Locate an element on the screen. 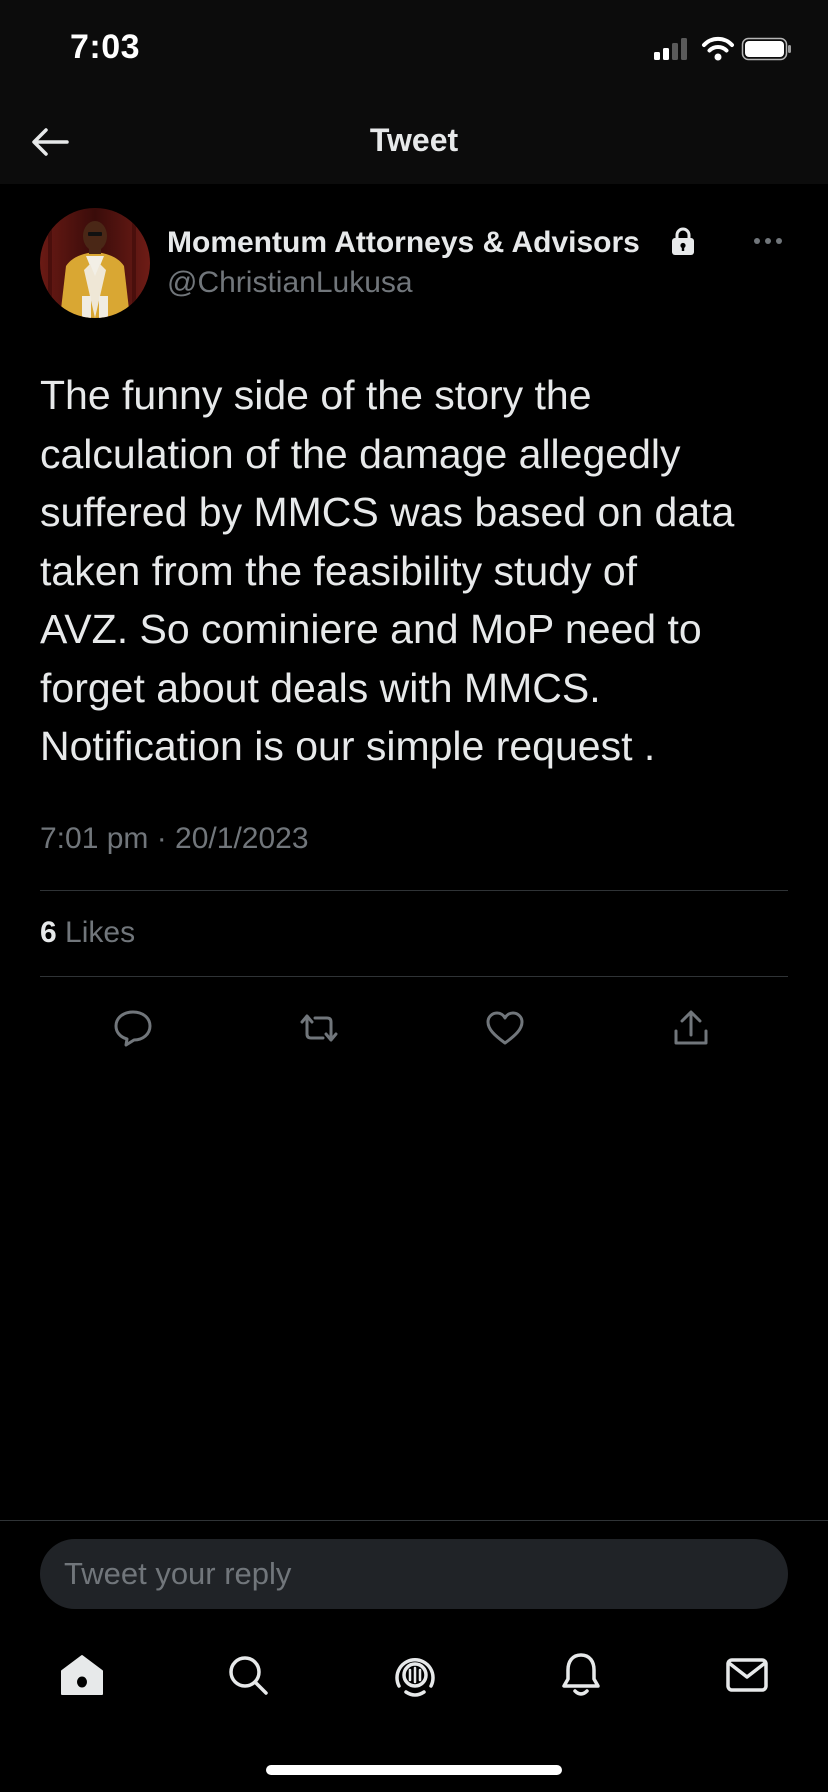  tweet-text-line: calculation of the damage allegedly is located at coordinates (360, 453).